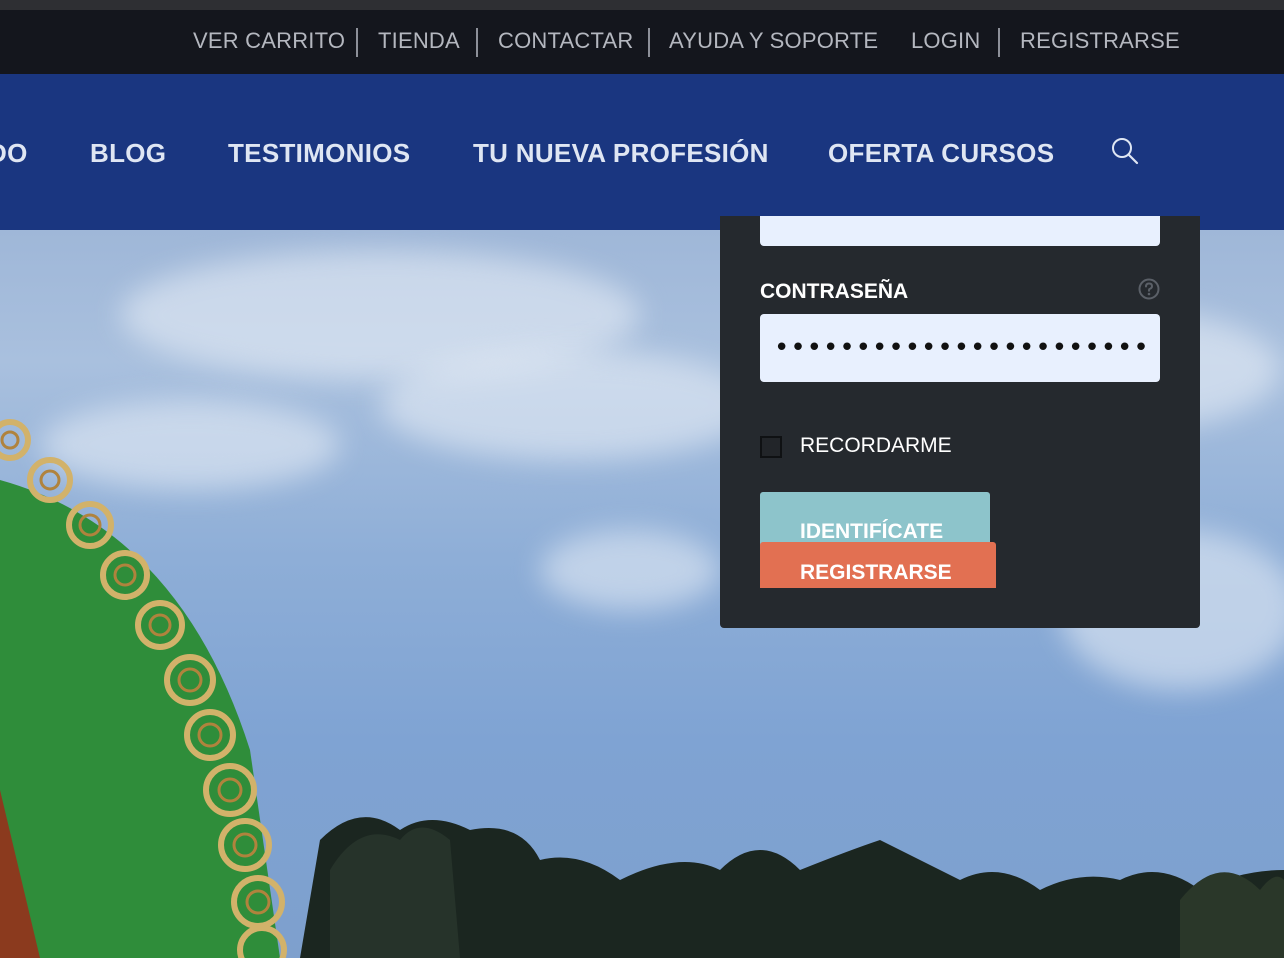 The height and width of the screenshot is (958, 1284). What do you see at coordinates (941, 153) in the screenshot?
I see `nav-item-course-offer: OFERTA CURSOS` at bounding box center [941, 153].